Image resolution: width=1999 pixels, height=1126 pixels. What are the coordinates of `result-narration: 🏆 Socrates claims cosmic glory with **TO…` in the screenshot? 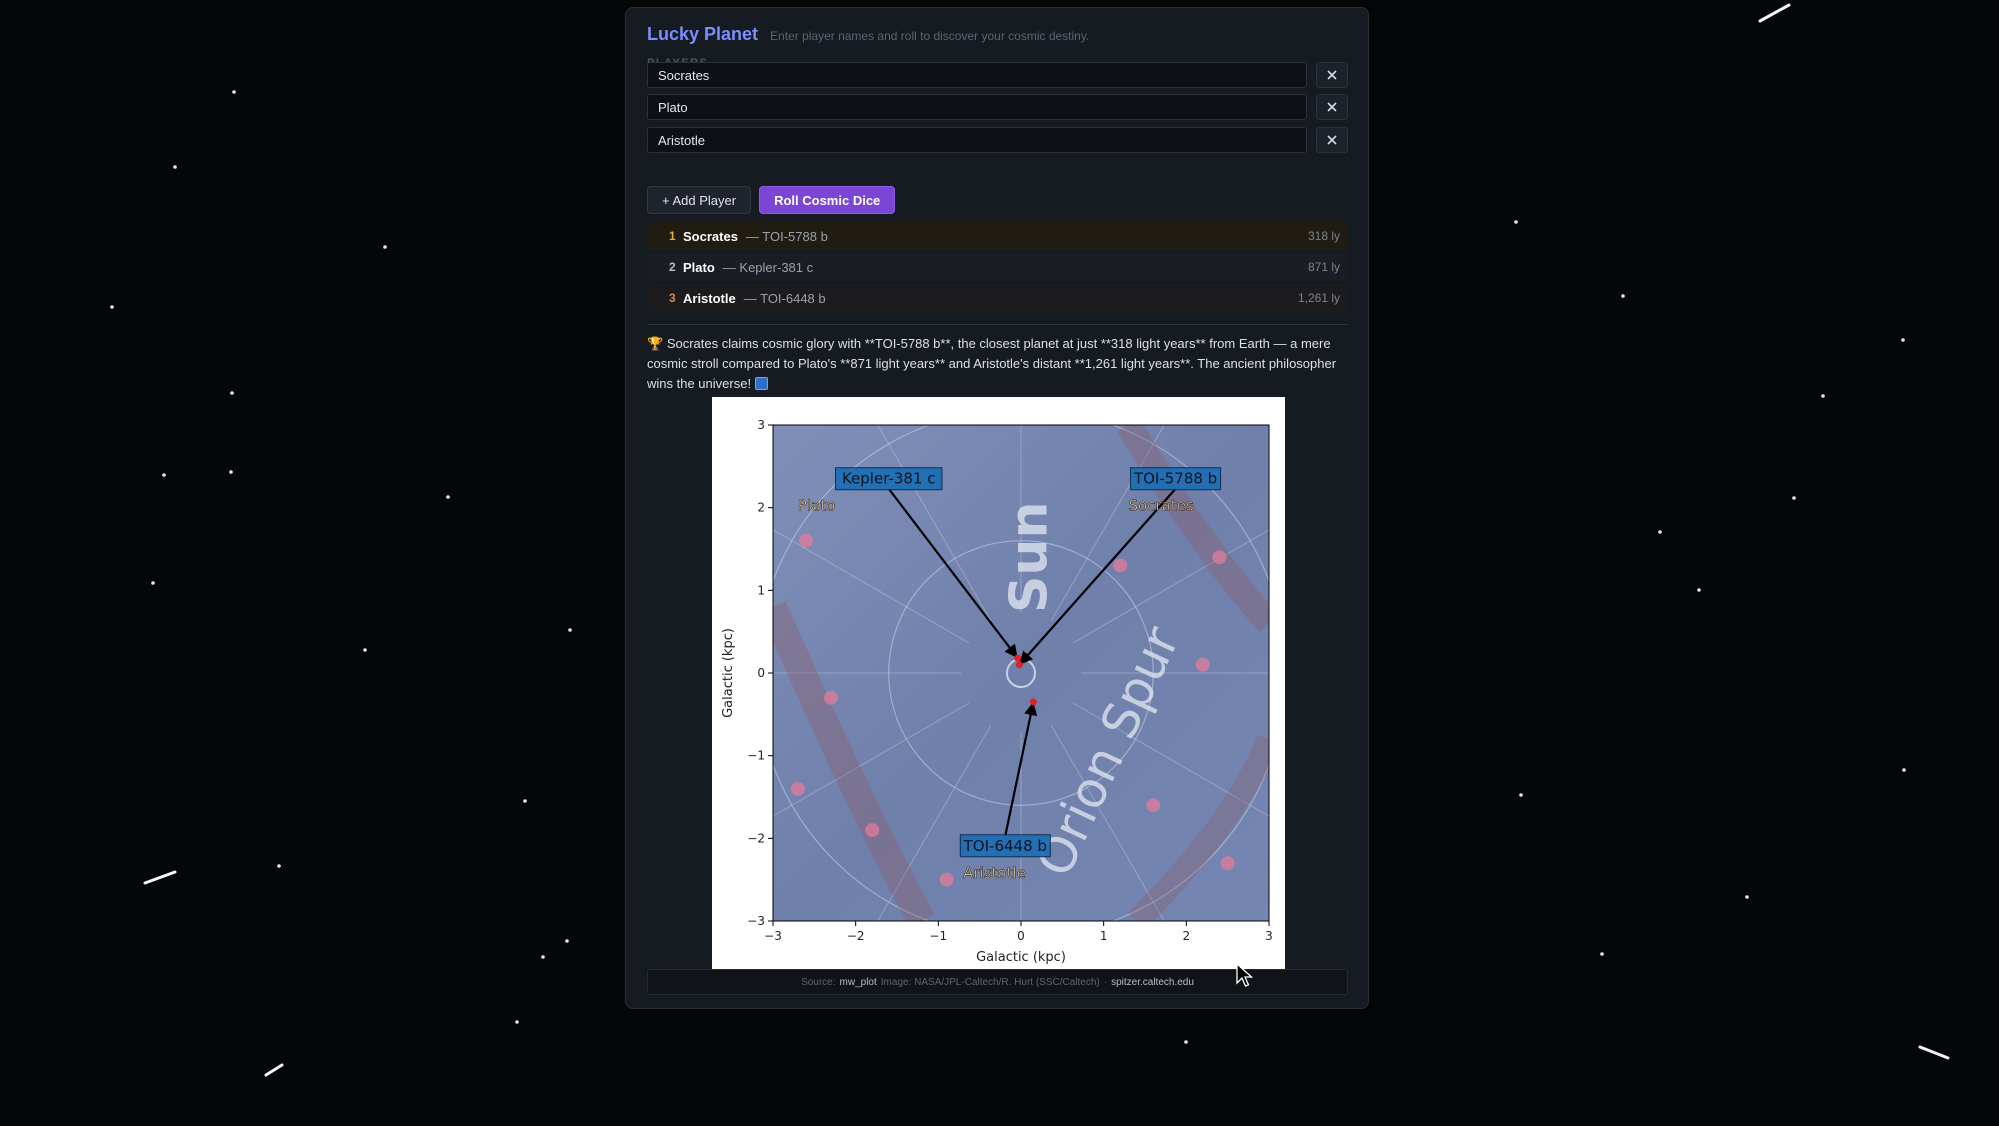 It's located at (997, 364).